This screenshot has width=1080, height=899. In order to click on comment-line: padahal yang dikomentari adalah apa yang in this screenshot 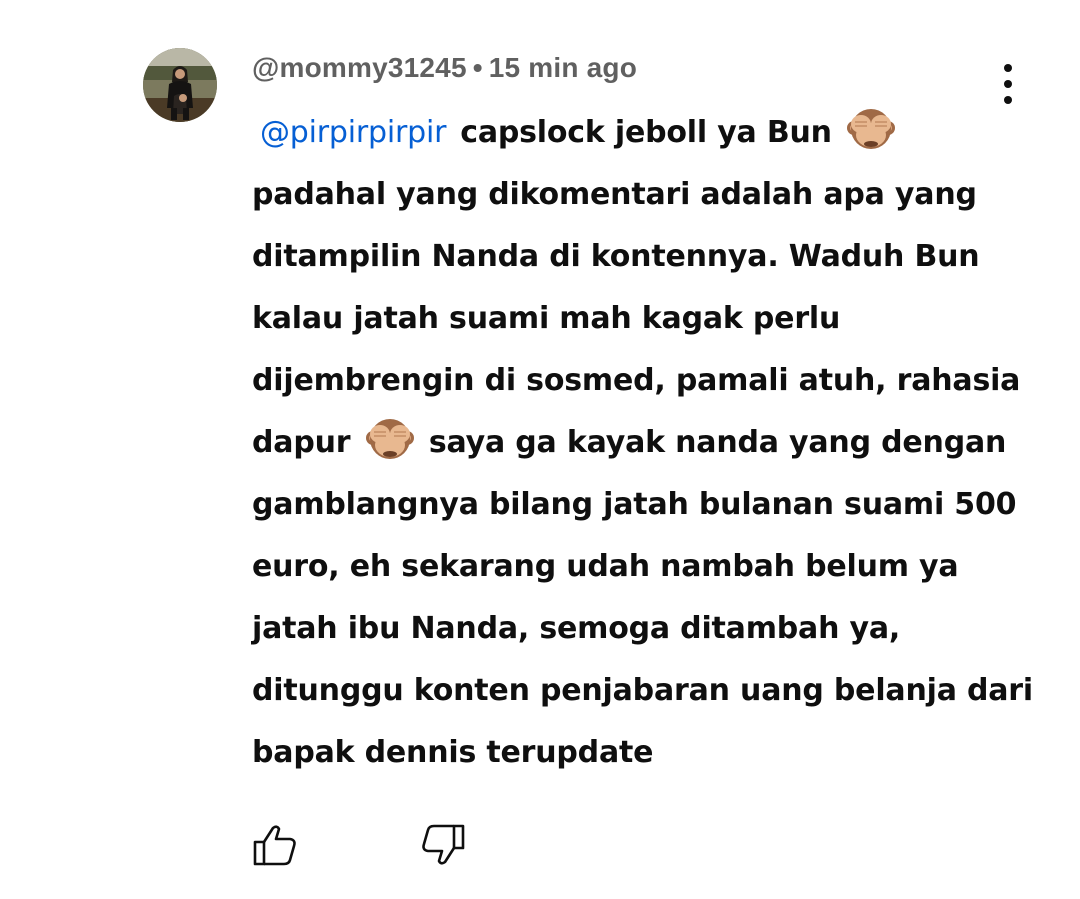, I will do `click(614, 194)`.